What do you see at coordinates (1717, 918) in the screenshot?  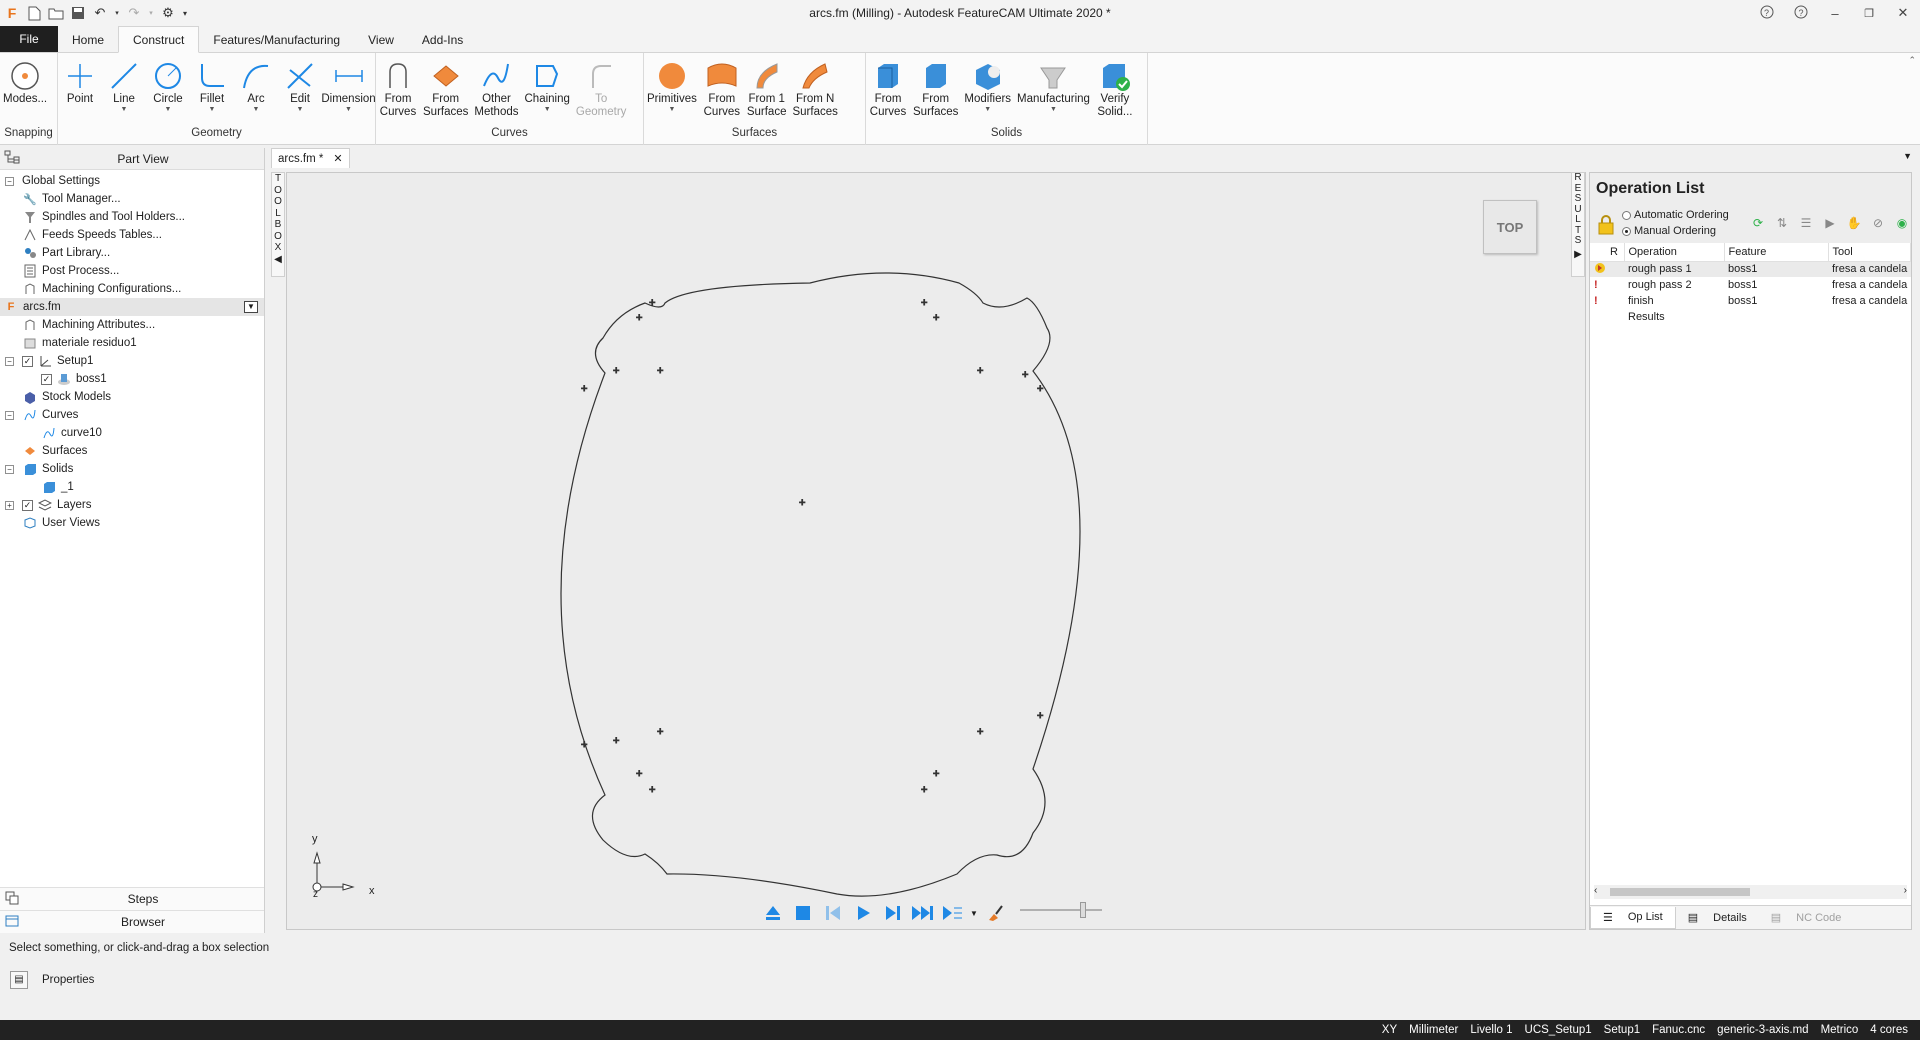 I see `tab-details: ▤ Details` at bounding box center [1717, 918].